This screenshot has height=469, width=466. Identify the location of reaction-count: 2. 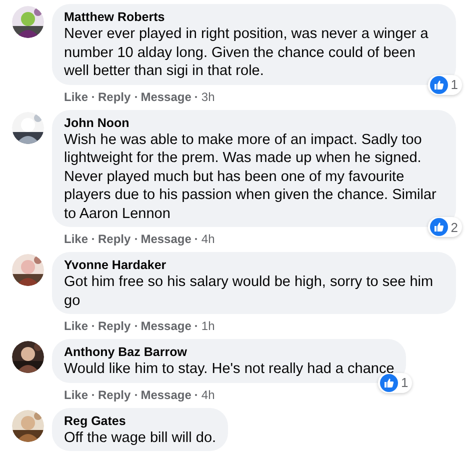
(445, 227).